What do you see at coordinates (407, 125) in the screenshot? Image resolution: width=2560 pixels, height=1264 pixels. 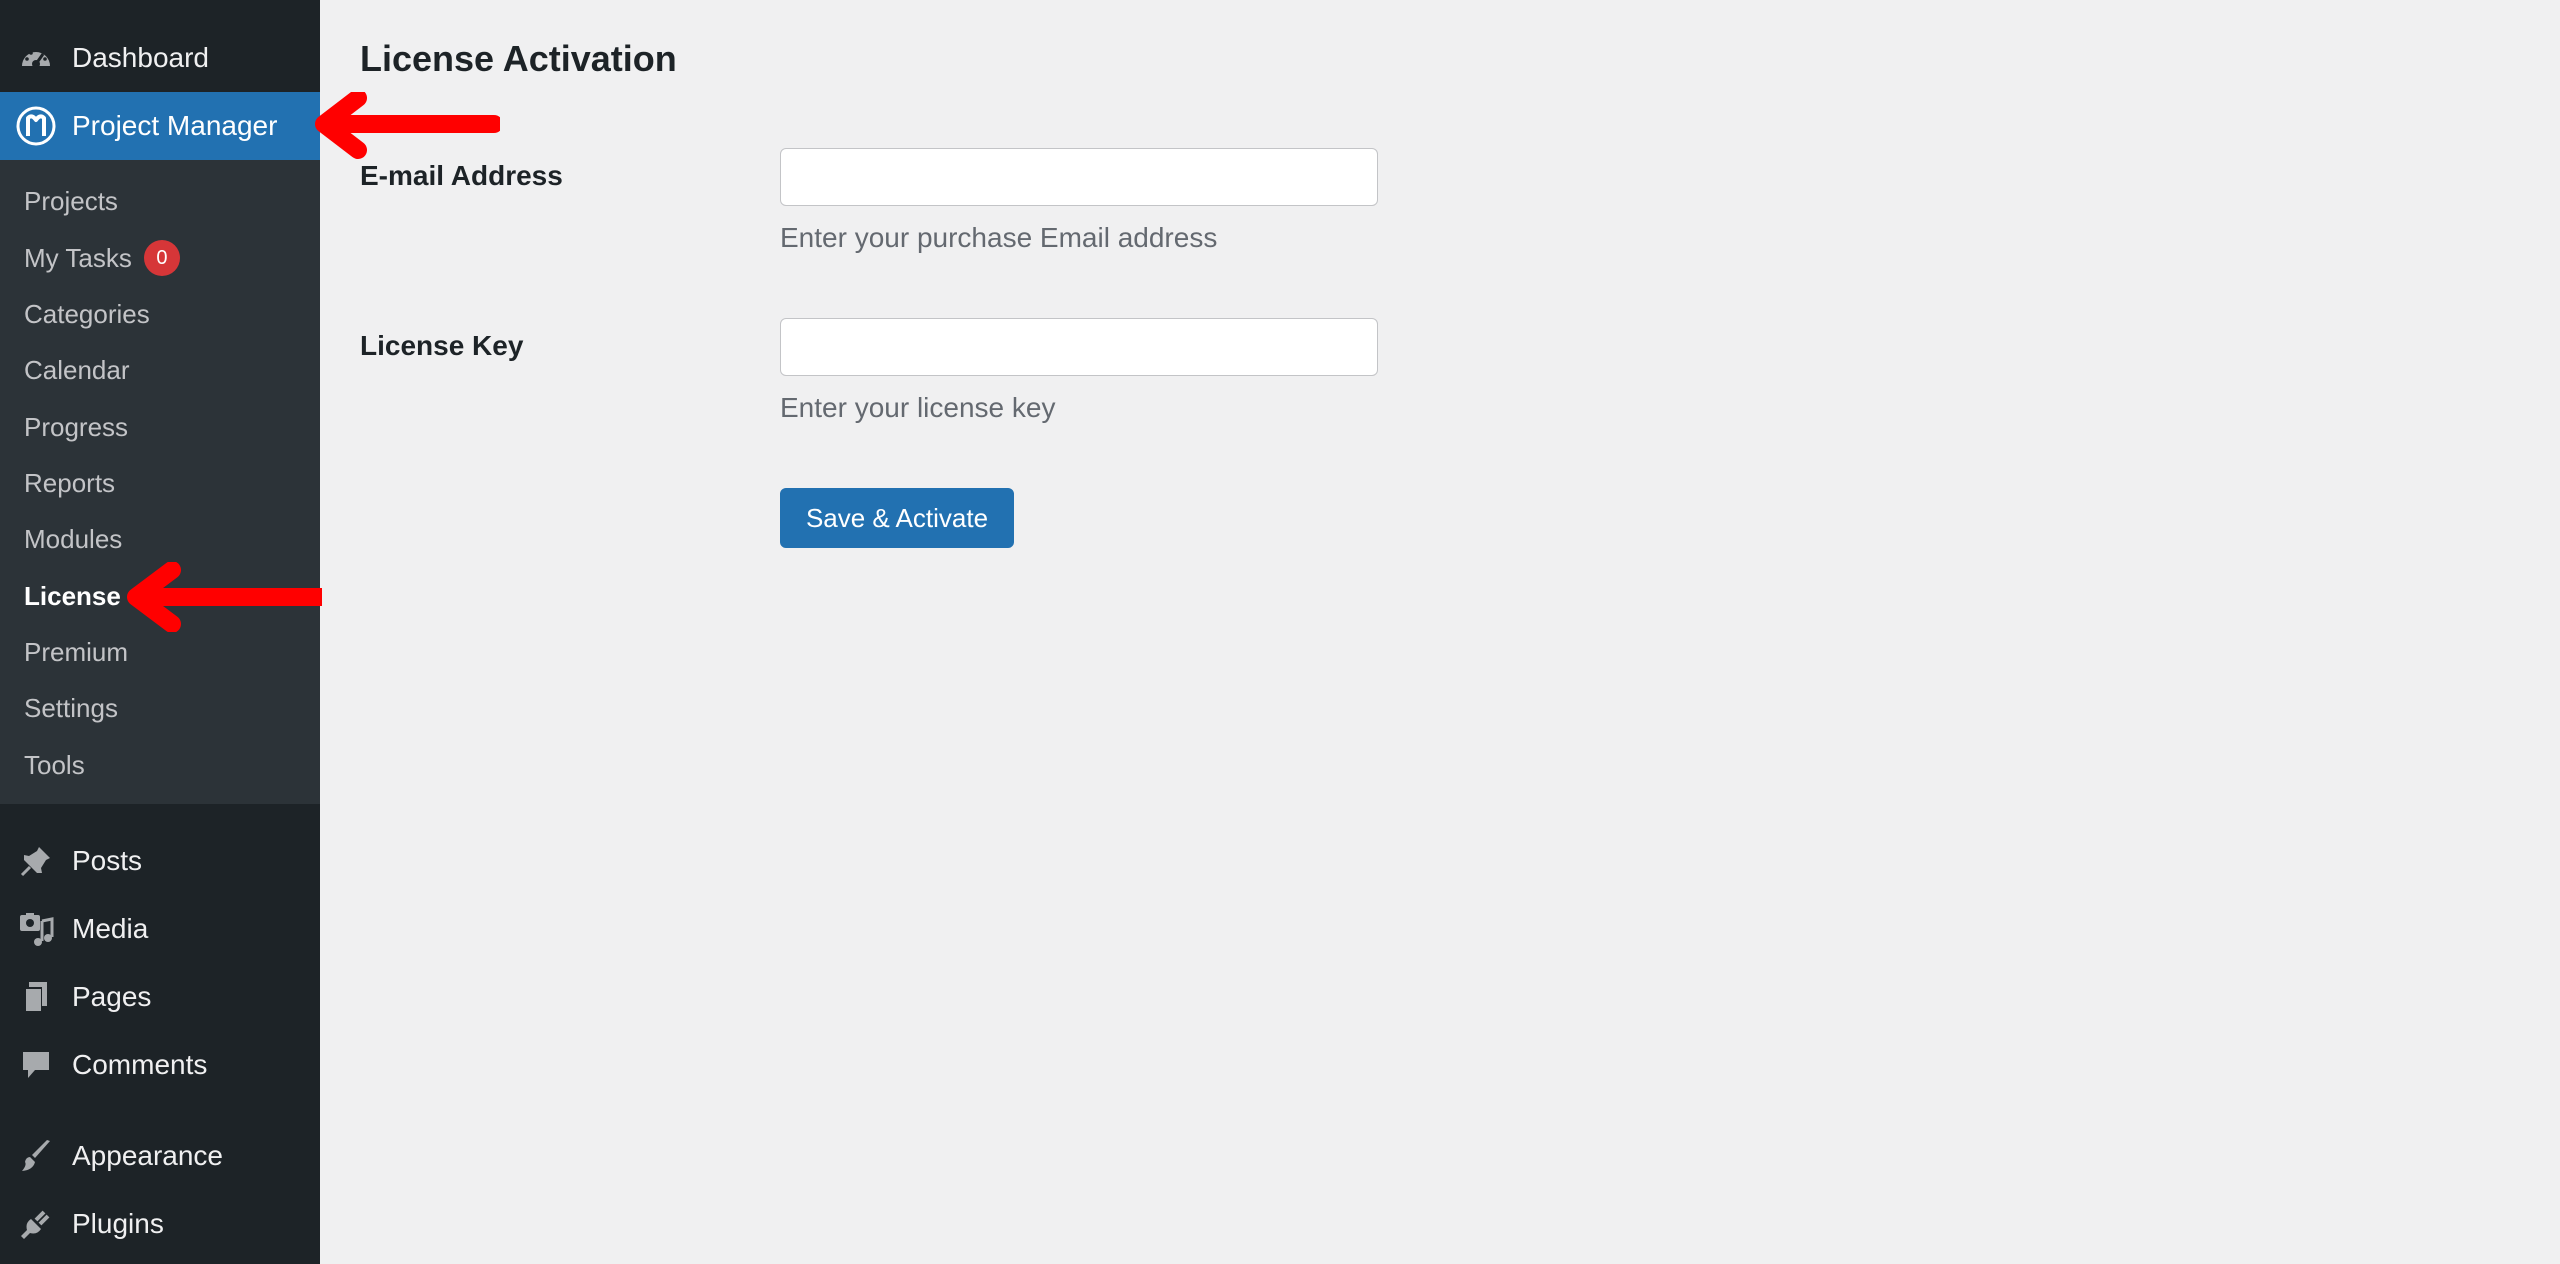 I see `annotation-arrow-project-manager` at bounding box center [407, 125].